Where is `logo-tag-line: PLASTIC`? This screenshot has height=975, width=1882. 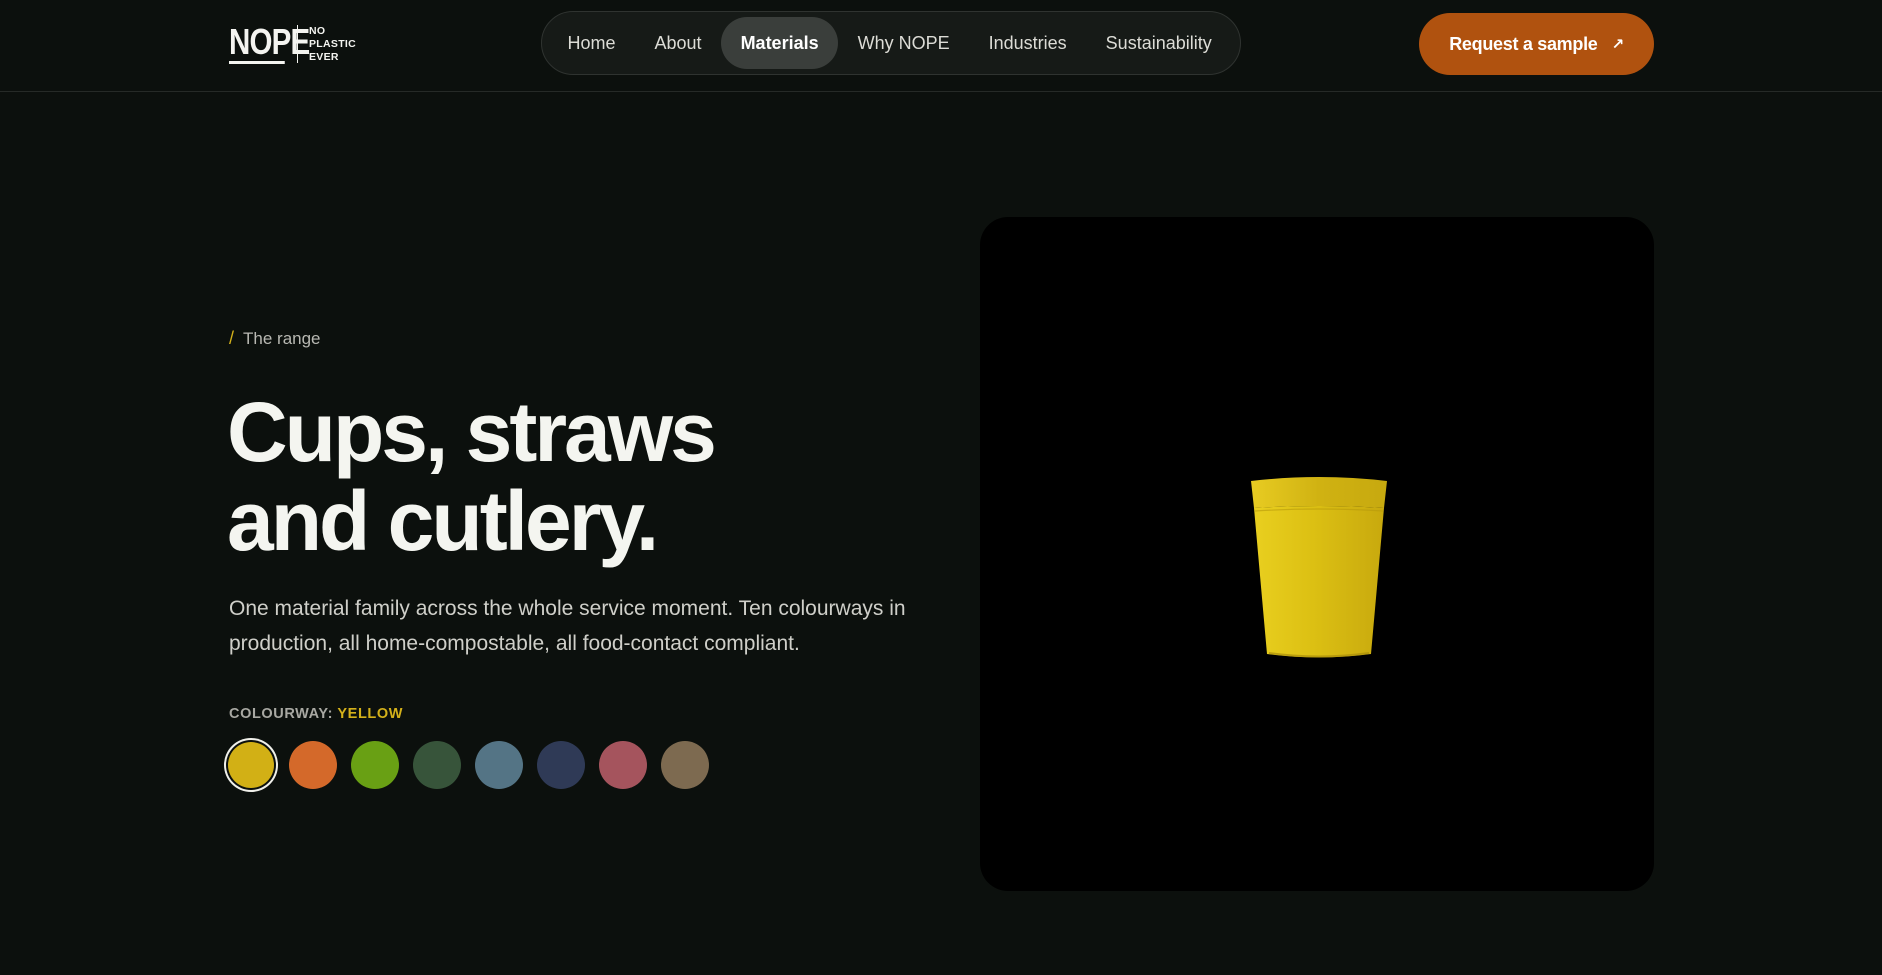 logo-tag-line: PLASTIC is located at coordinates (333, 43).